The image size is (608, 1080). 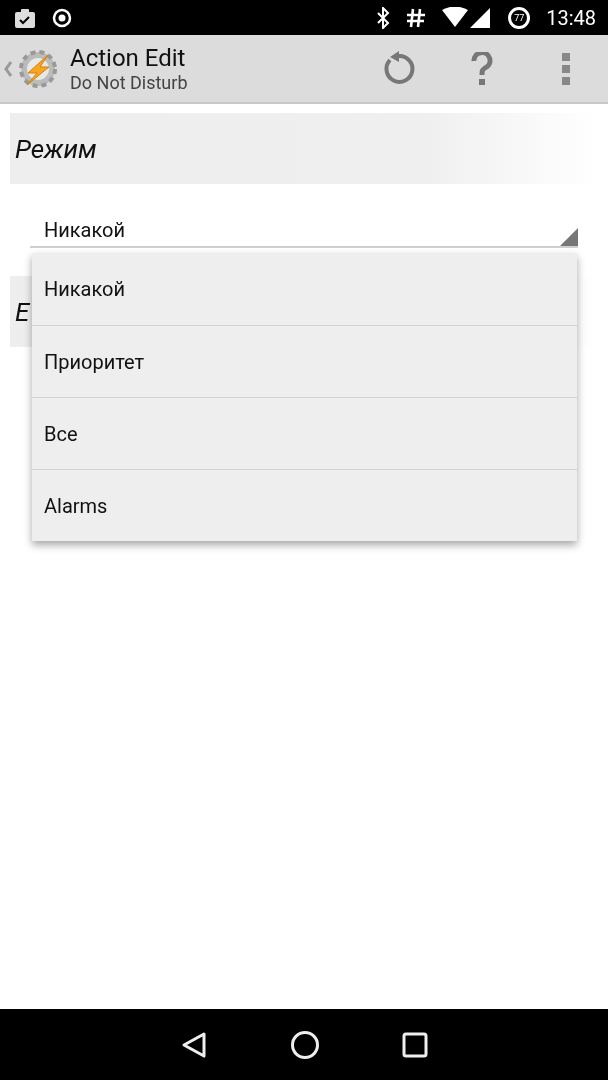 I want to click on wifi-signal-icon, so click(x=467, y=17).